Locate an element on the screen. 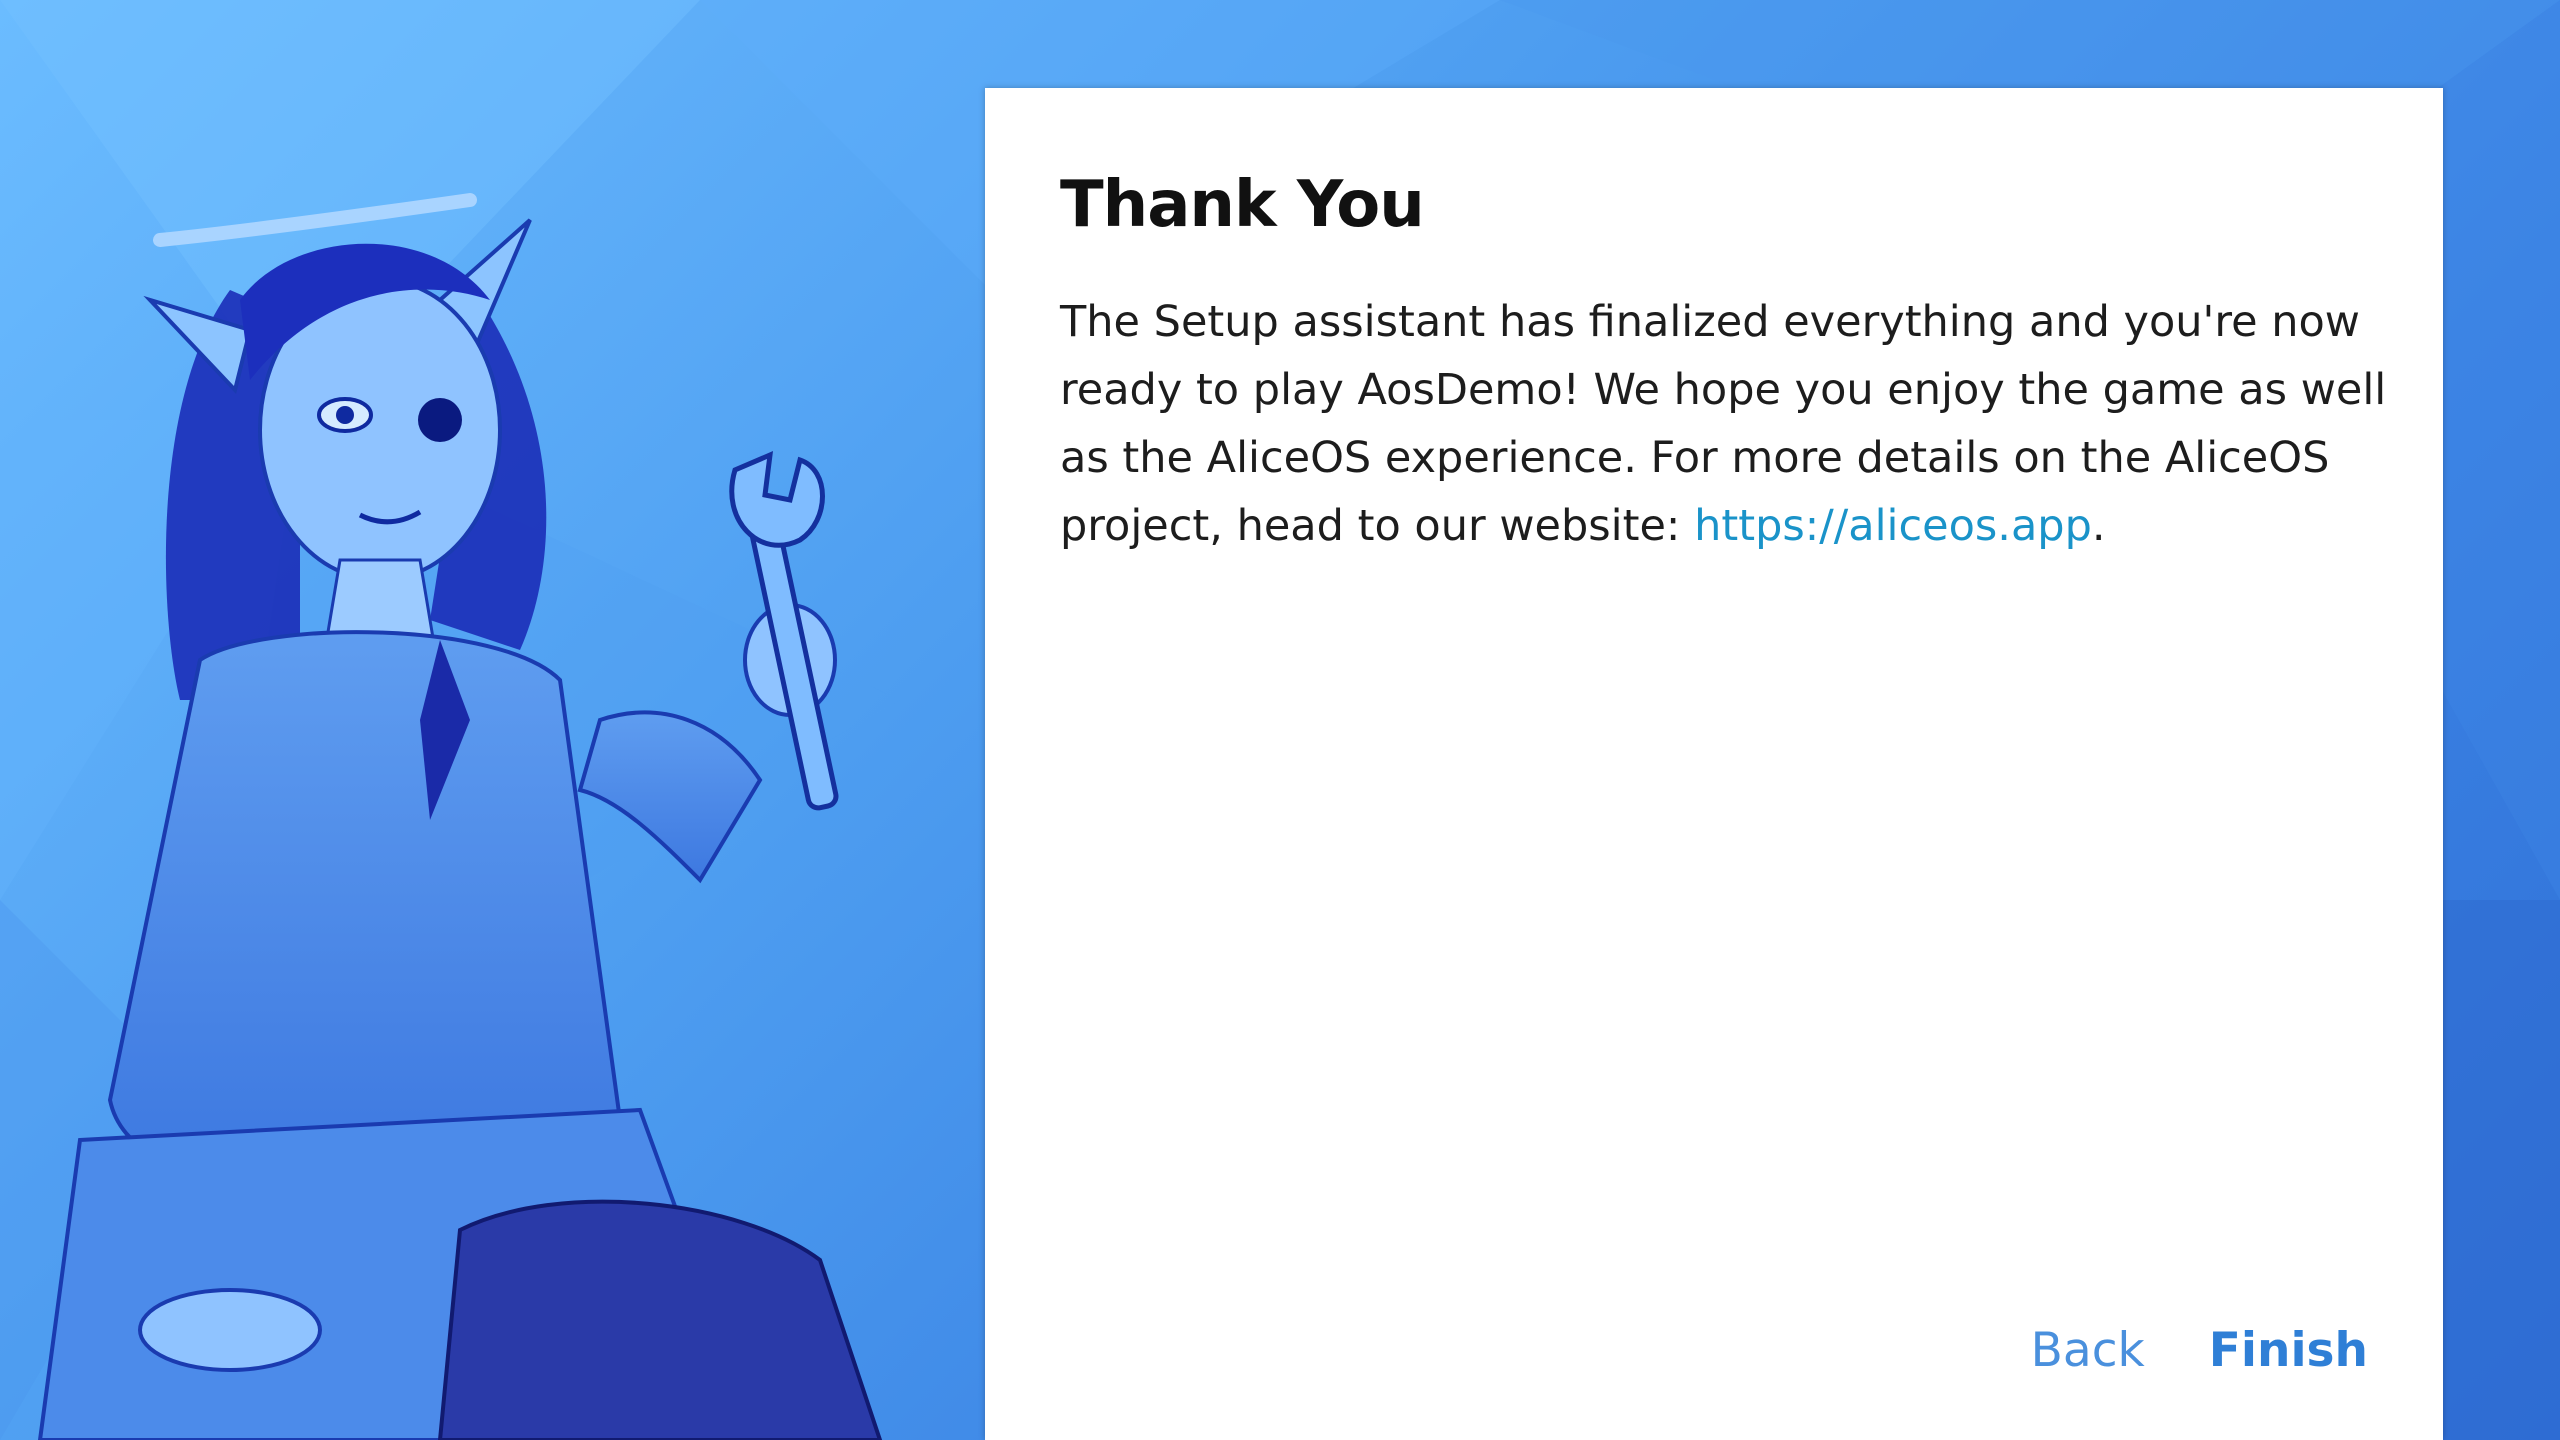 This screenshot has height=1440, width=2560. dialog-actions: Back Finish is located at coordinates (2199, 1350).